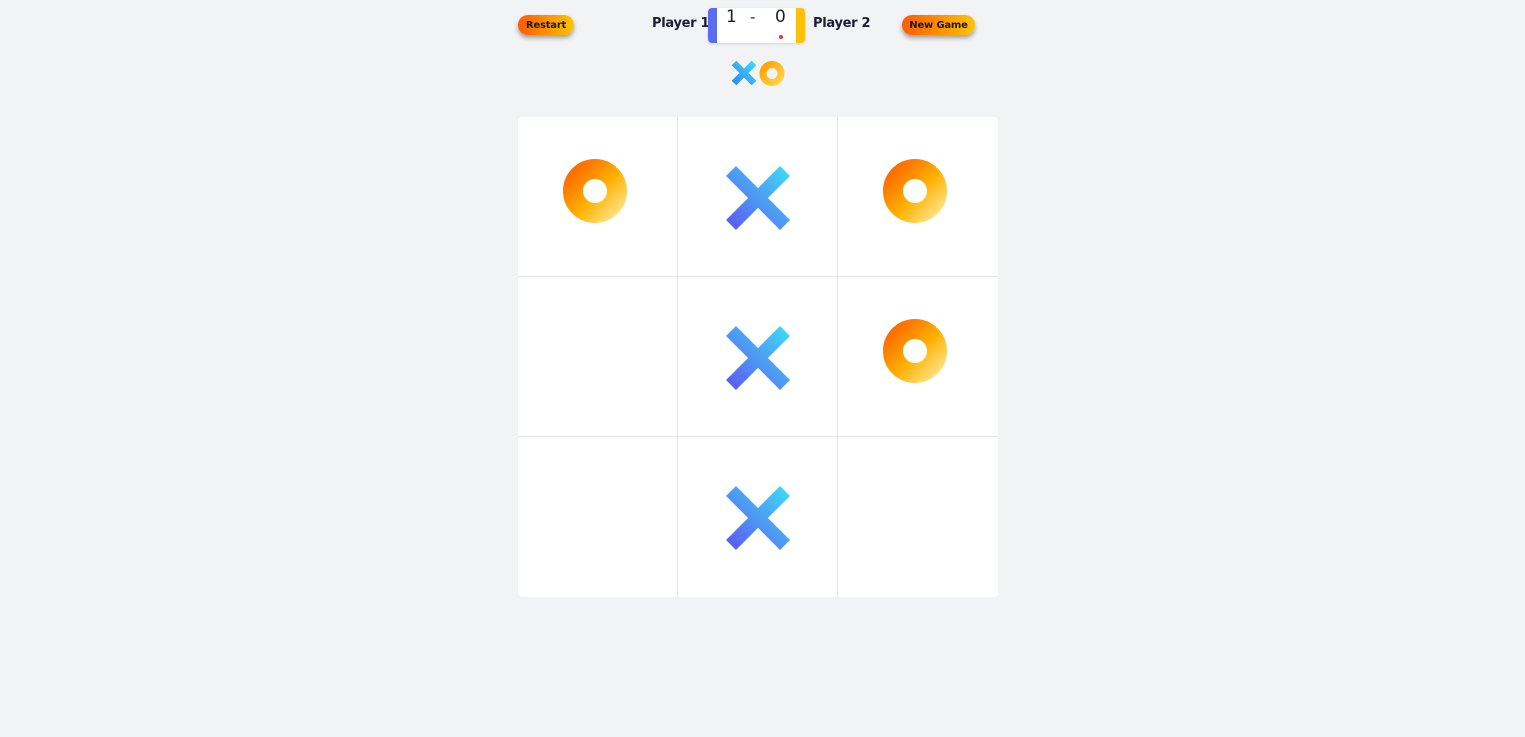 This screenshot has height=737, width=1525. I want to click on player2-color-bar, so click(800, 25).